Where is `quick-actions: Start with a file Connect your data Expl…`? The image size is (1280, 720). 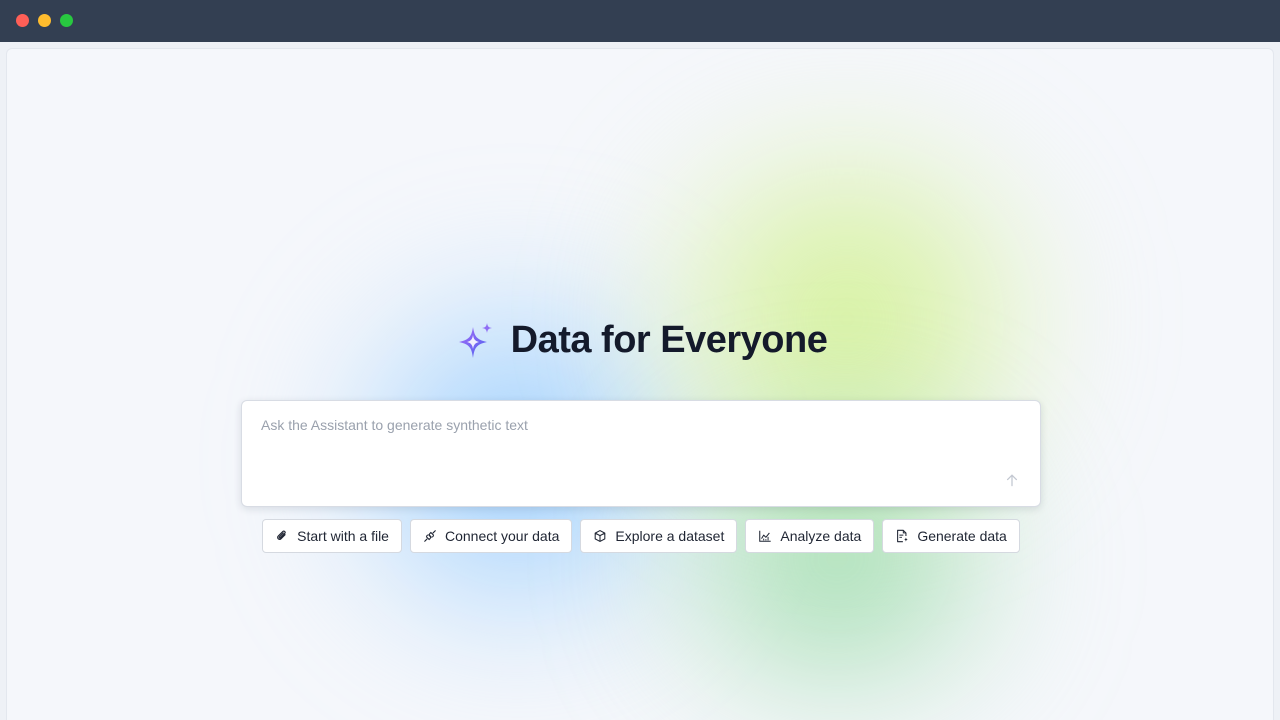
quick-actions: Start with a file Connect your data Expl… is located at coordinates (640, 536).